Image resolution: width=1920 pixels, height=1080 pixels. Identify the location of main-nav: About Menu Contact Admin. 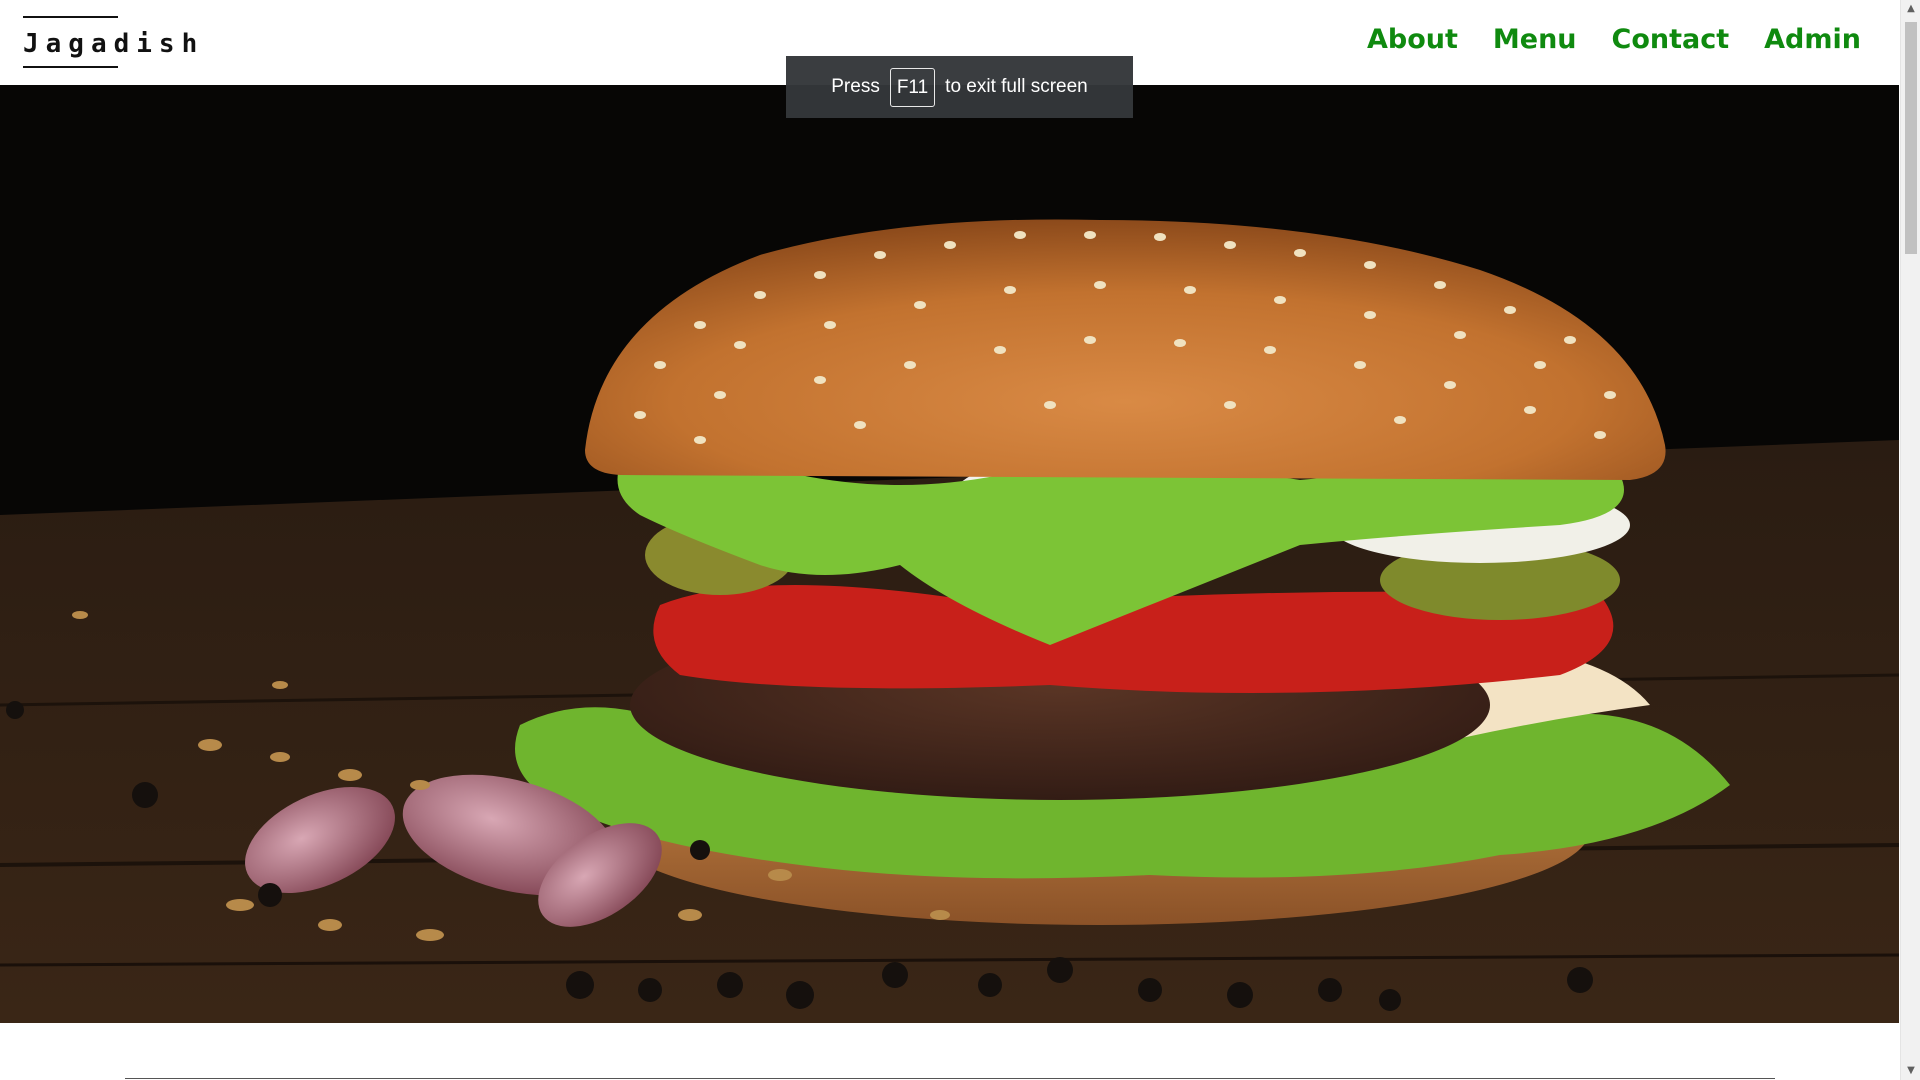
(1614, 39).